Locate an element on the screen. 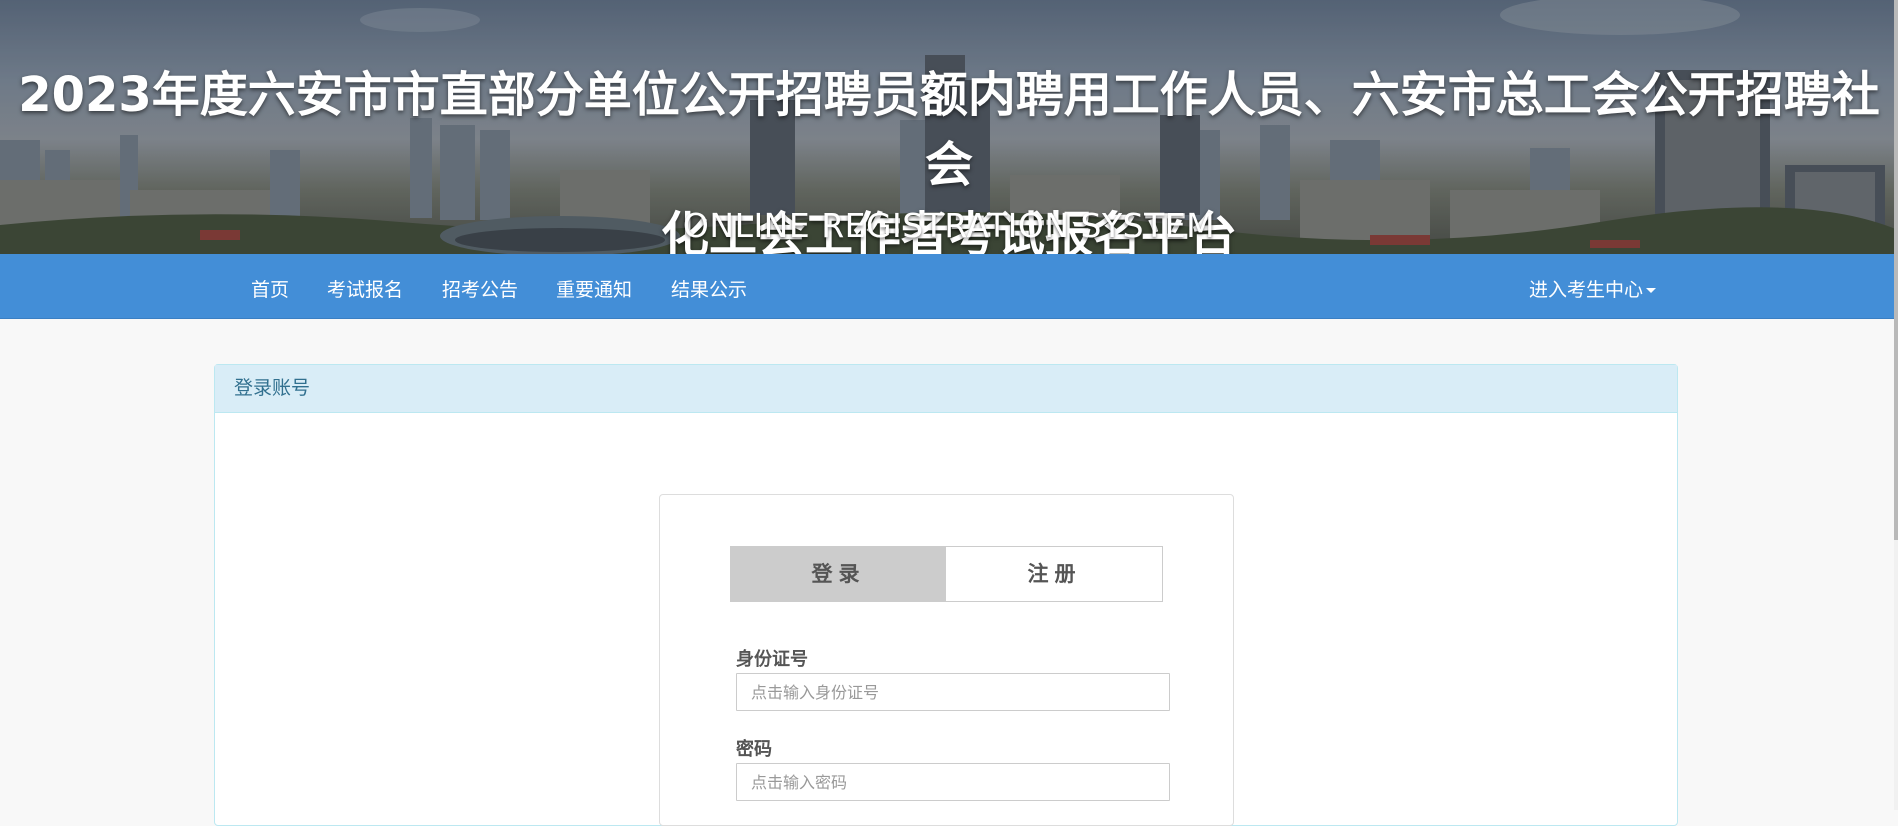 This screenshot has width=1898, height=826. nav-item-home: 首页 is located at coordinates (270, 288).